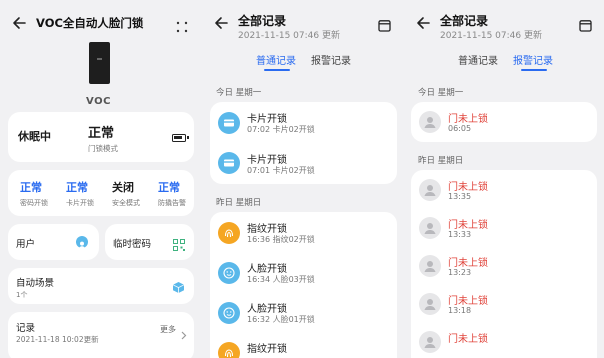 The width and height of the screenshot is (604, 358). What do you see at coordinates (90, 23) in the screenshot?
I see `page-title: VOC全自动人脸门锁` at bounding box center [90, 23].